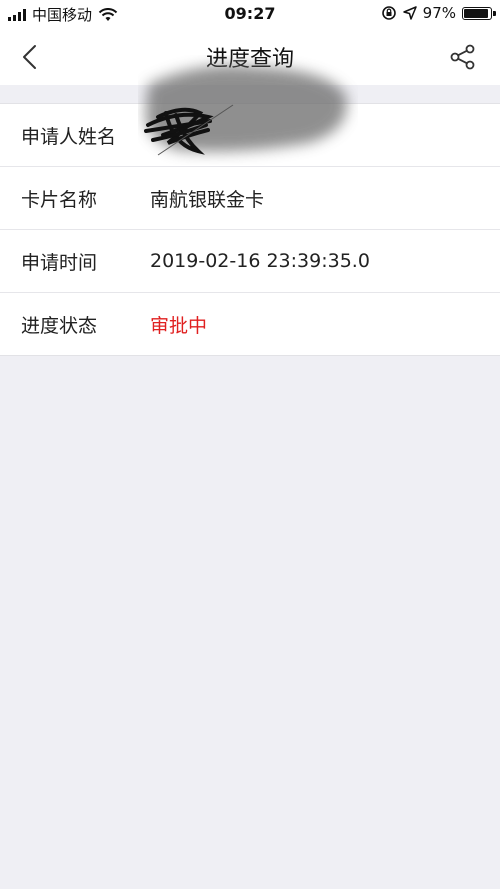 This screenshot has height=889, width=500. Describe the element at coordinates (207, 199) in the screenshot. I see `card-name-value: 南航银联金卡` at that location.